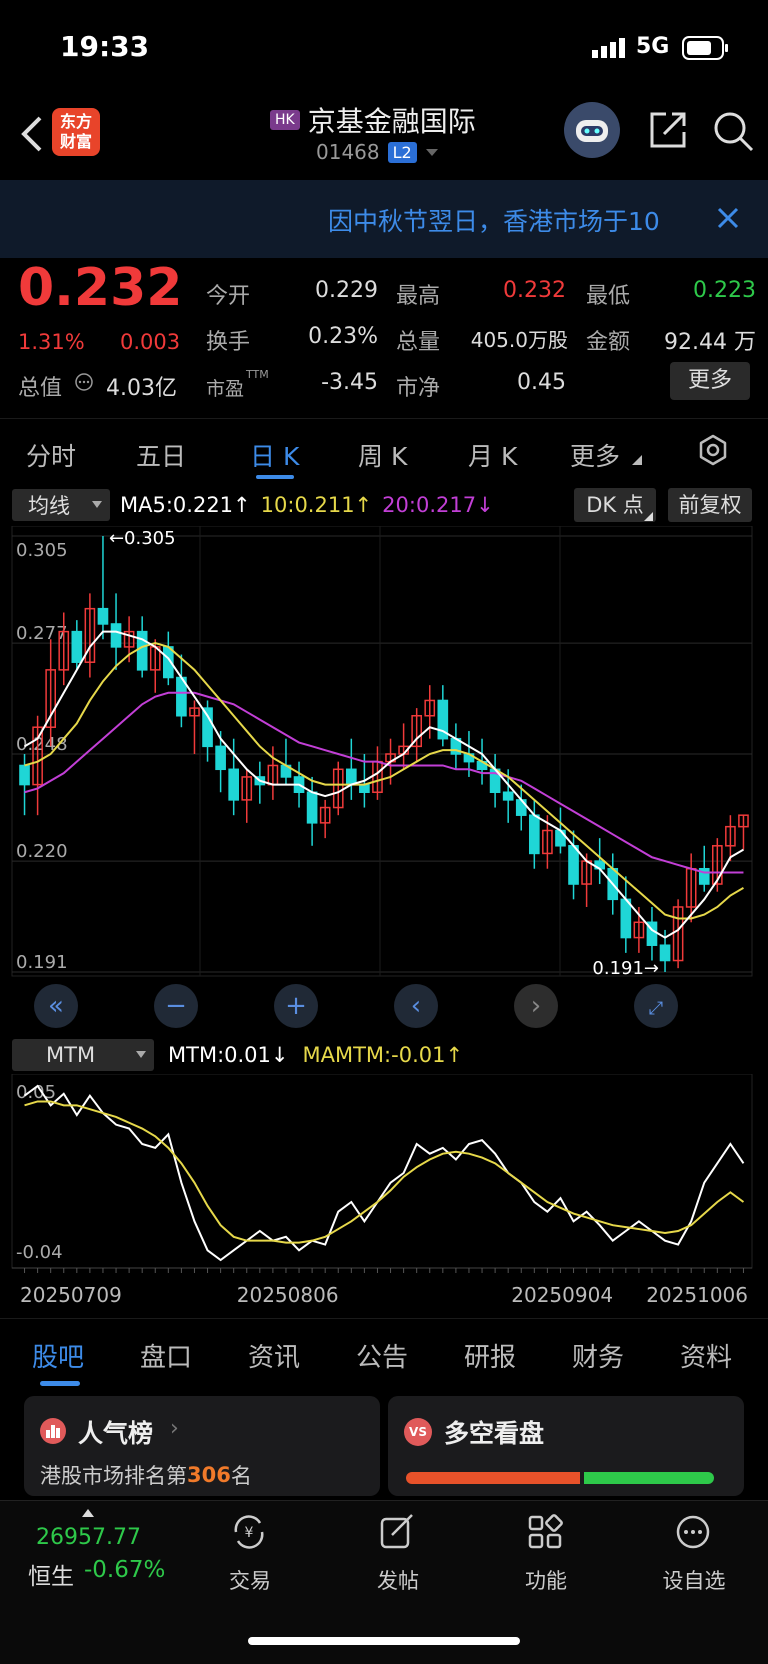  Describe the element at coordinates (42, 851) in the screenshot. I see `y-tick-label: 0.220` at that location.